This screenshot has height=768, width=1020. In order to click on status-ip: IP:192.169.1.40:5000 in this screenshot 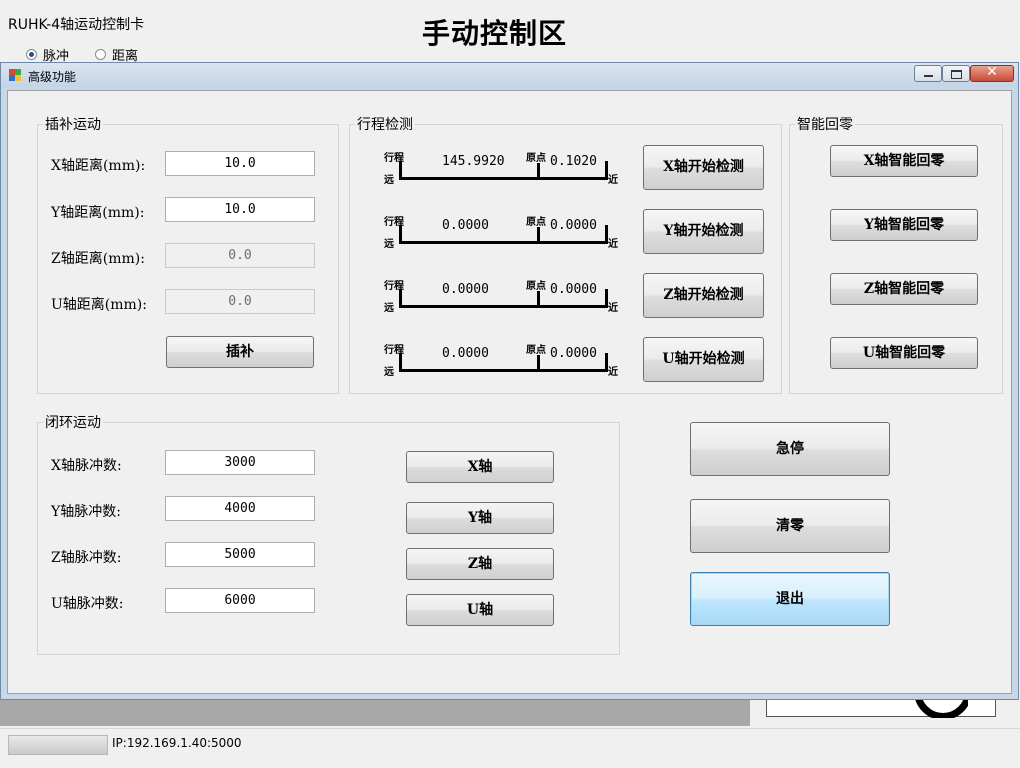, I will do `click(177, 743)`.